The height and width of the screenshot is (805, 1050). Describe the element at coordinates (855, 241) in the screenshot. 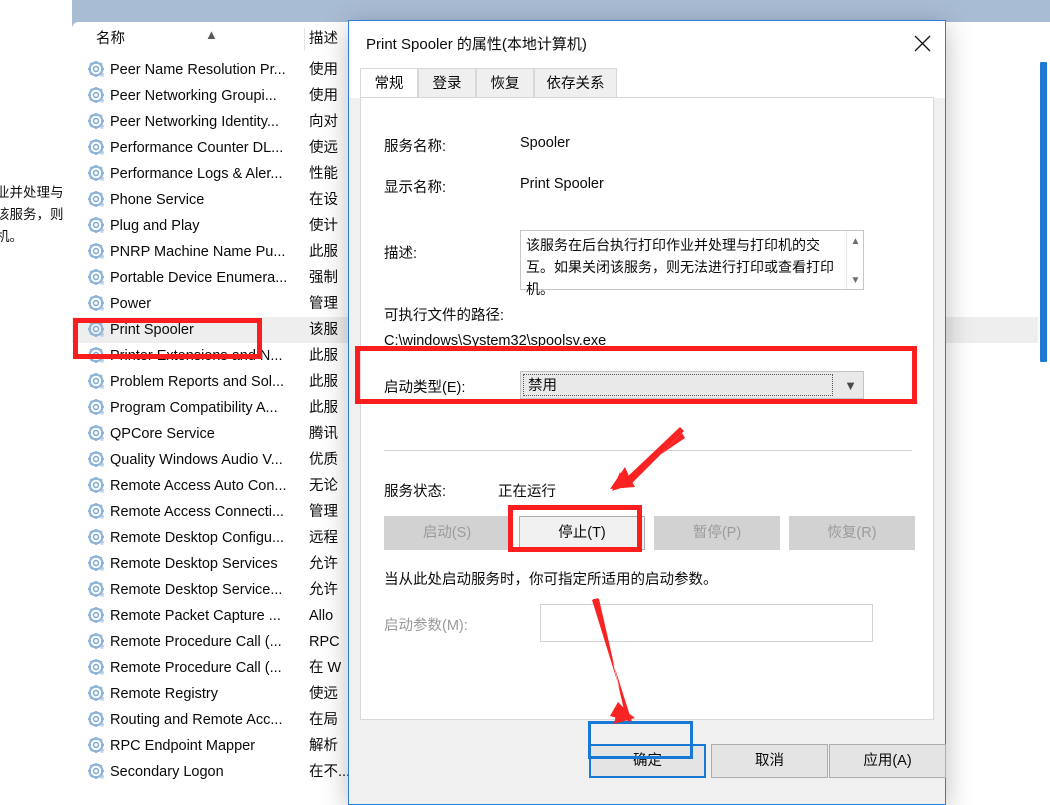

I see `chevron-up-icon: ▲` at that location.